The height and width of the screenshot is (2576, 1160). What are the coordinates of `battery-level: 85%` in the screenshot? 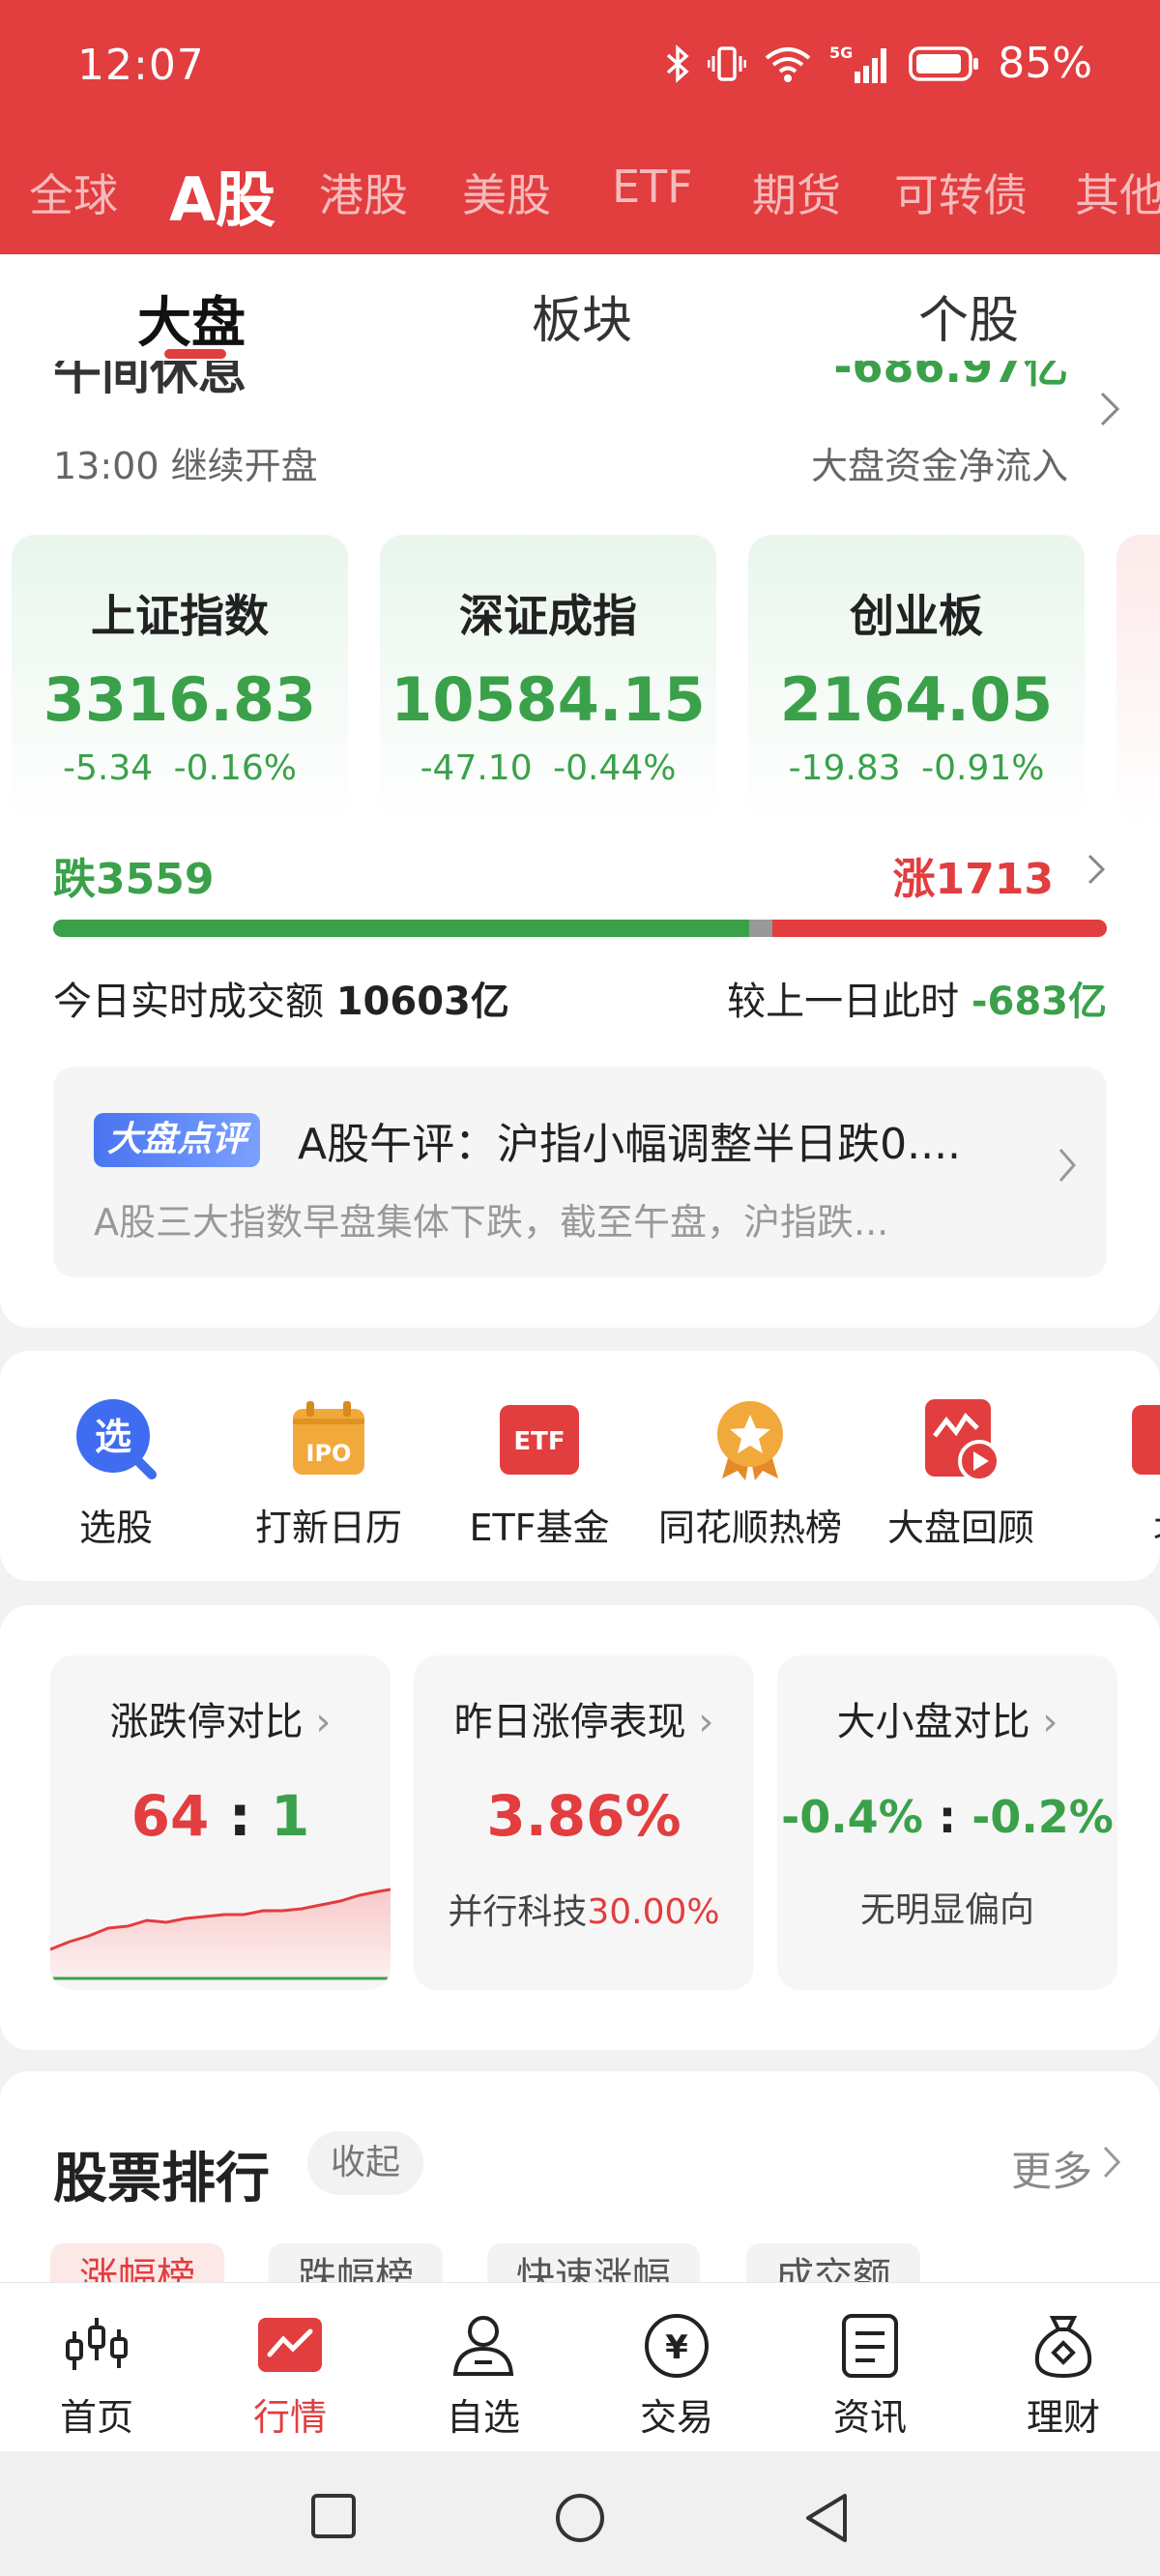 It's located at (1045, 63).